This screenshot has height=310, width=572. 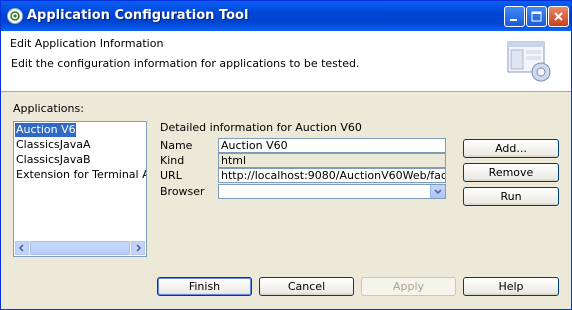 I want to click on dropdown-button, so click(x=437, y=191).